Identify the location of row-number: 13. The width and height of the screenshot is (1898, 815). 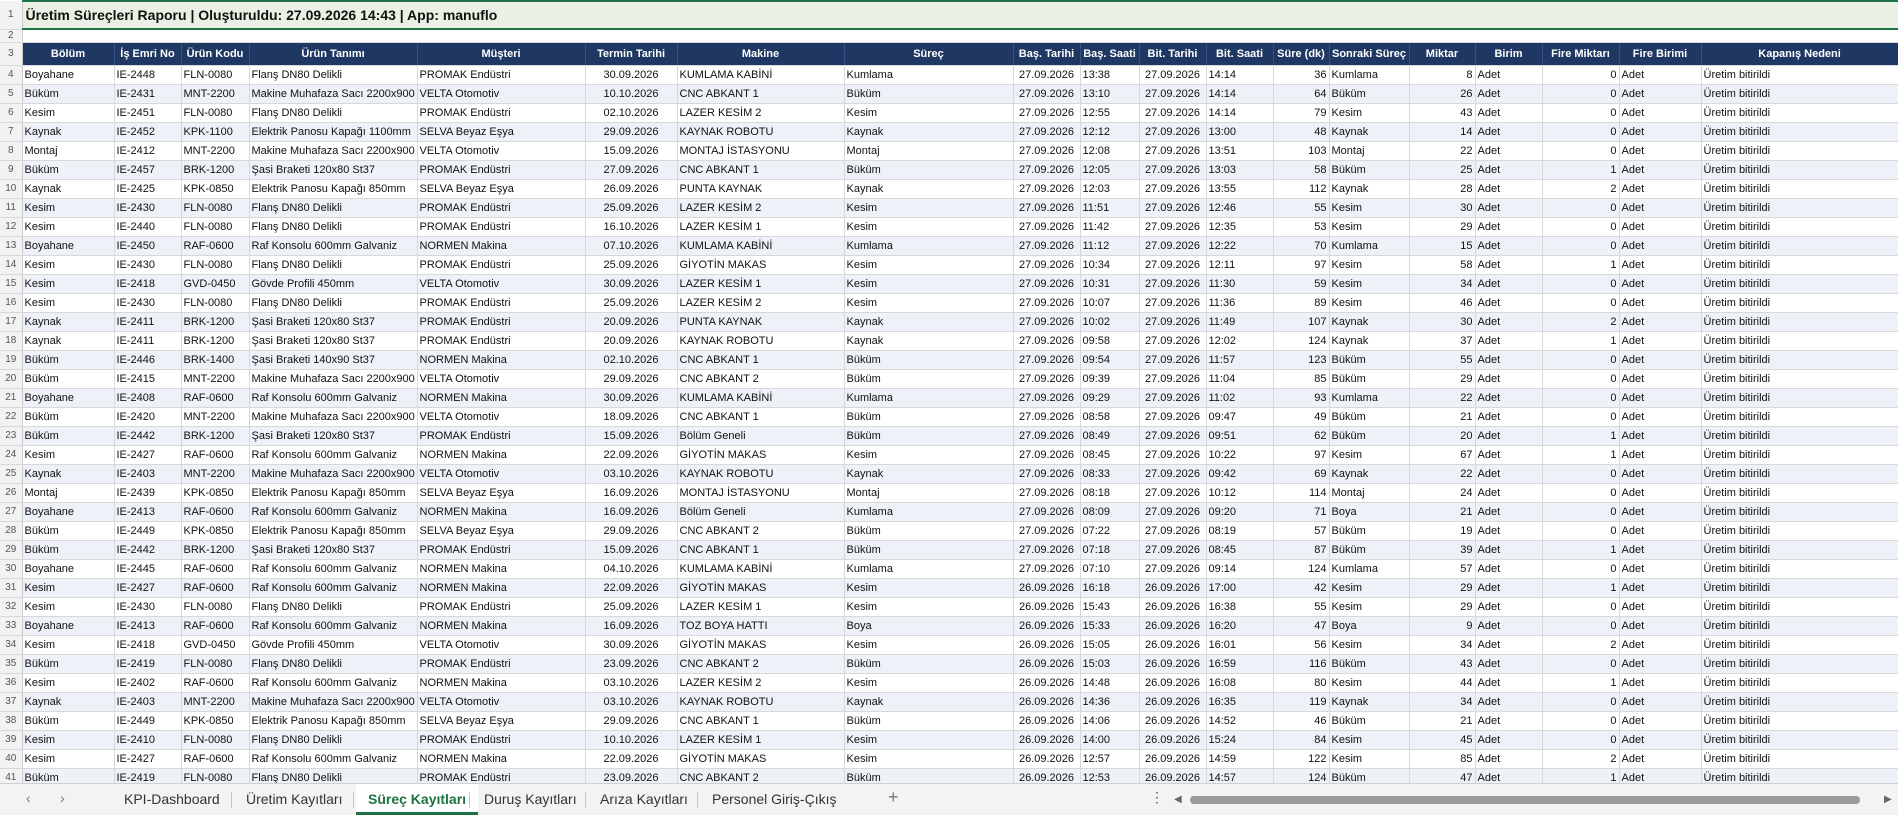
(11, 246).